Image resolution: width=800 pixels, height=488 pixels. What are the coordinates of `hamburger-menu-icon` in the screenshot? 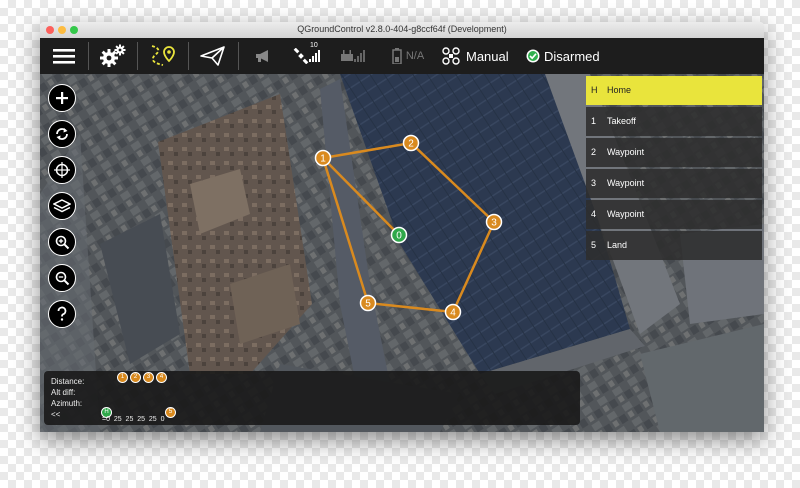 It's located at (64, 56).